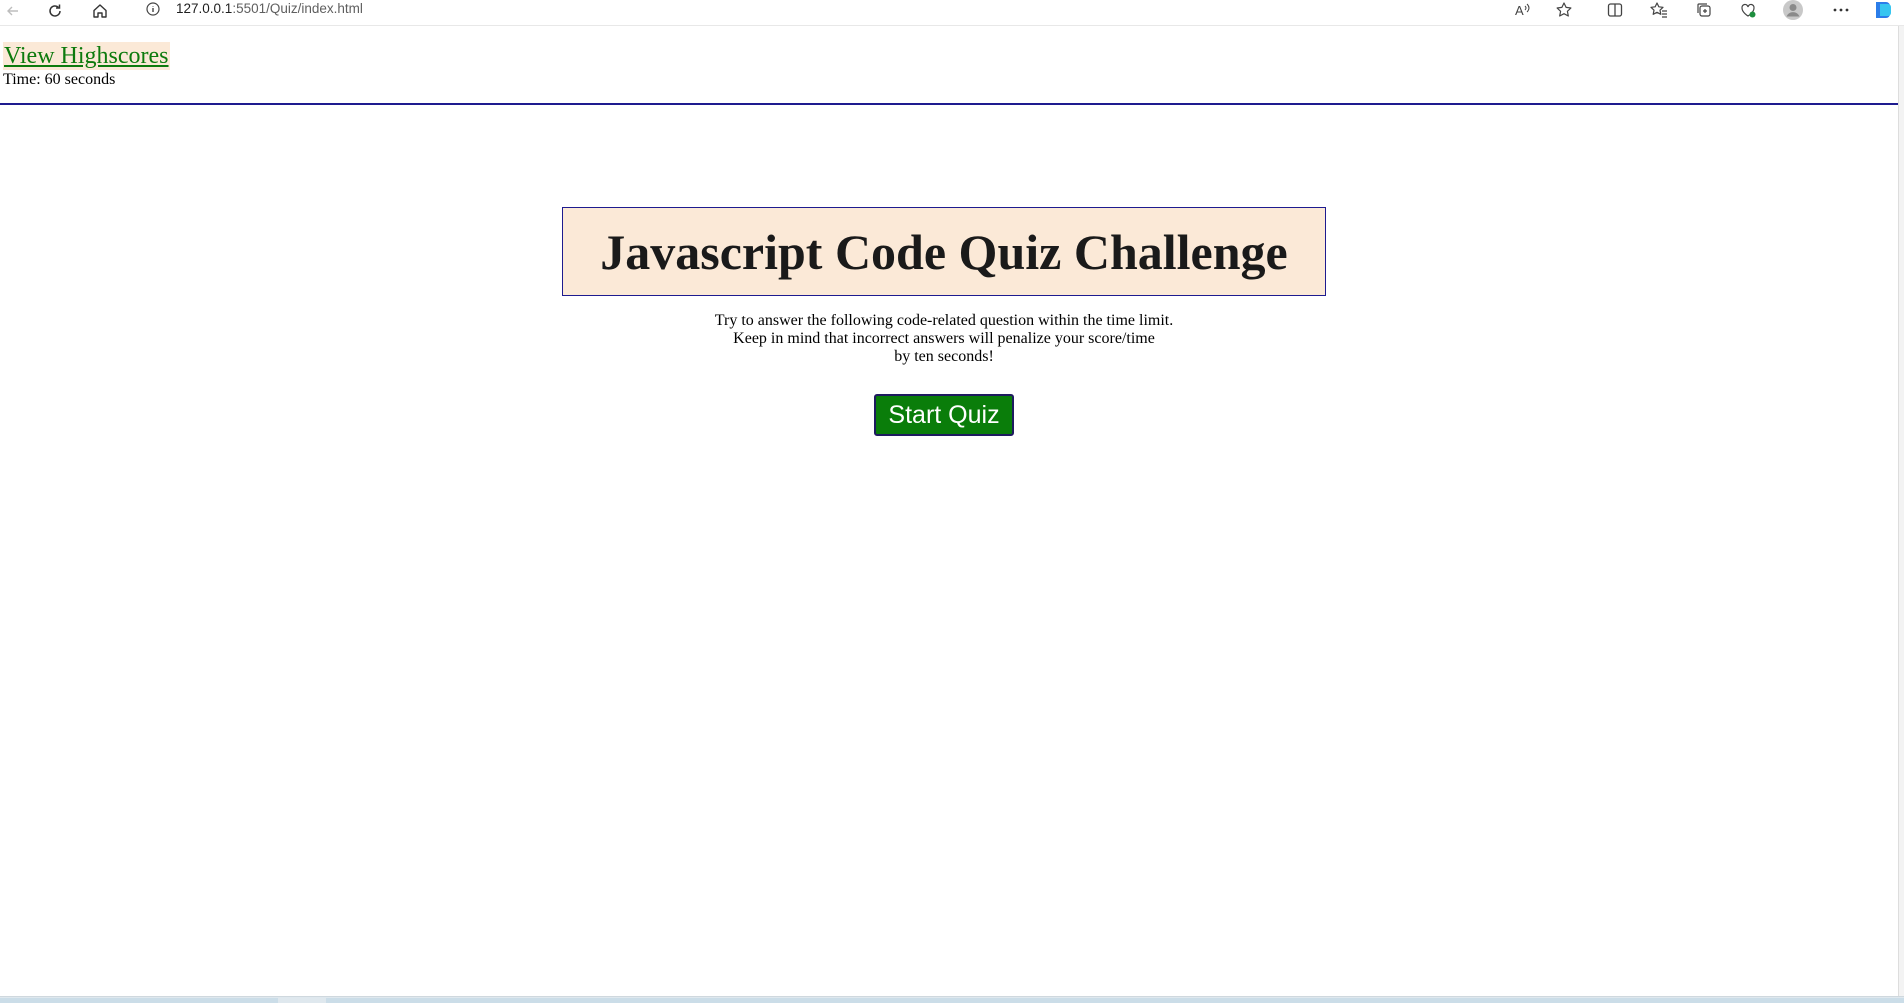 The width and height of the screenshot is (1904, 1003). Describe the element at coordinates (1883, 10) in the screenshot. I see `copilot-icon` at that location.